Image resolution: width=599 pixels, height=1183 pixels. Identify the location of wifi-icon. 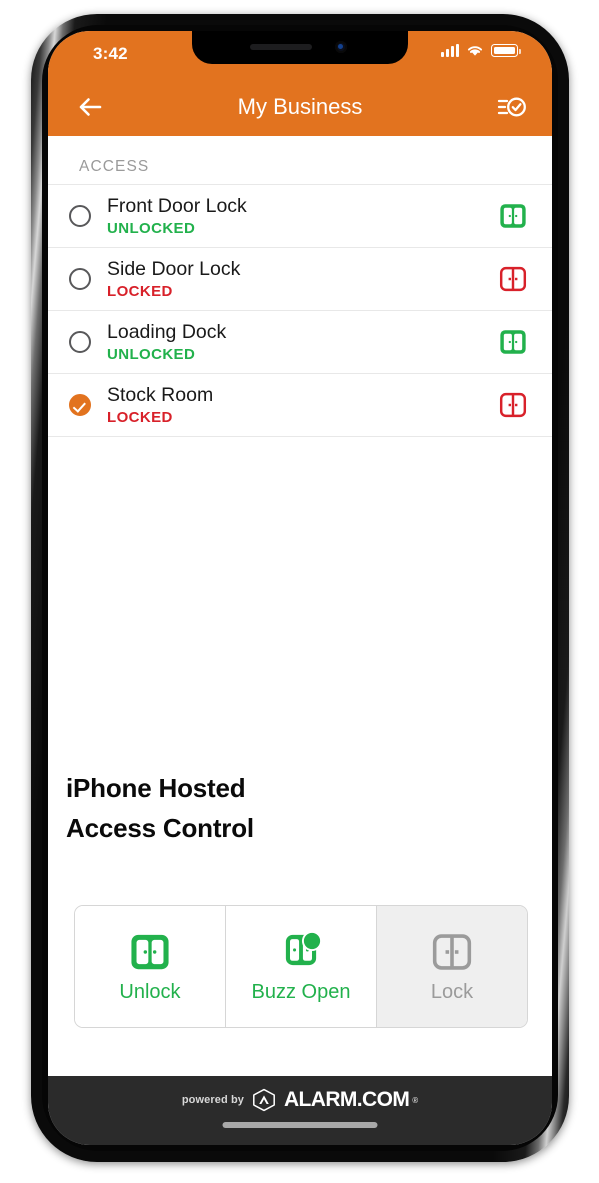
(475, 51).